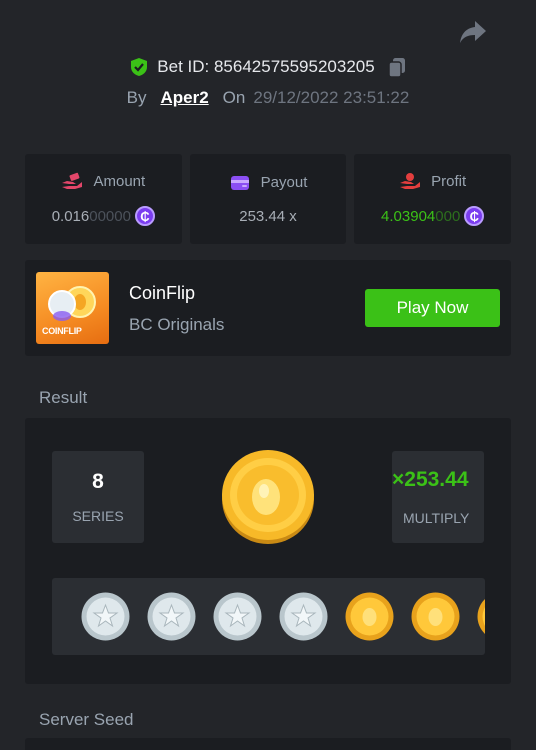  I want to click on multiply-box: ×253.44 MULTIPLY, so click(438, 497).